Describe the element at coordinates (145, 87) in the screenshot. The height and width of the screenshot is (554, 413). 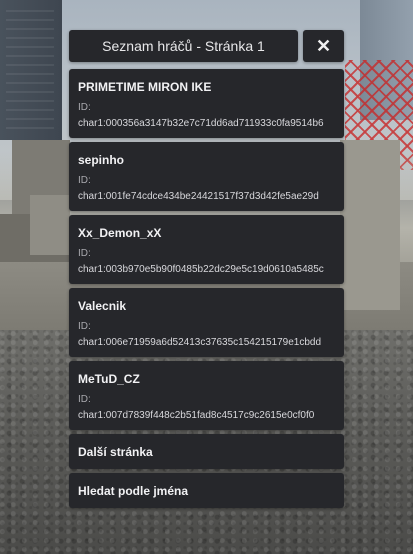
I see `player-name: PRIMETIME MIRON IKE` at that location.